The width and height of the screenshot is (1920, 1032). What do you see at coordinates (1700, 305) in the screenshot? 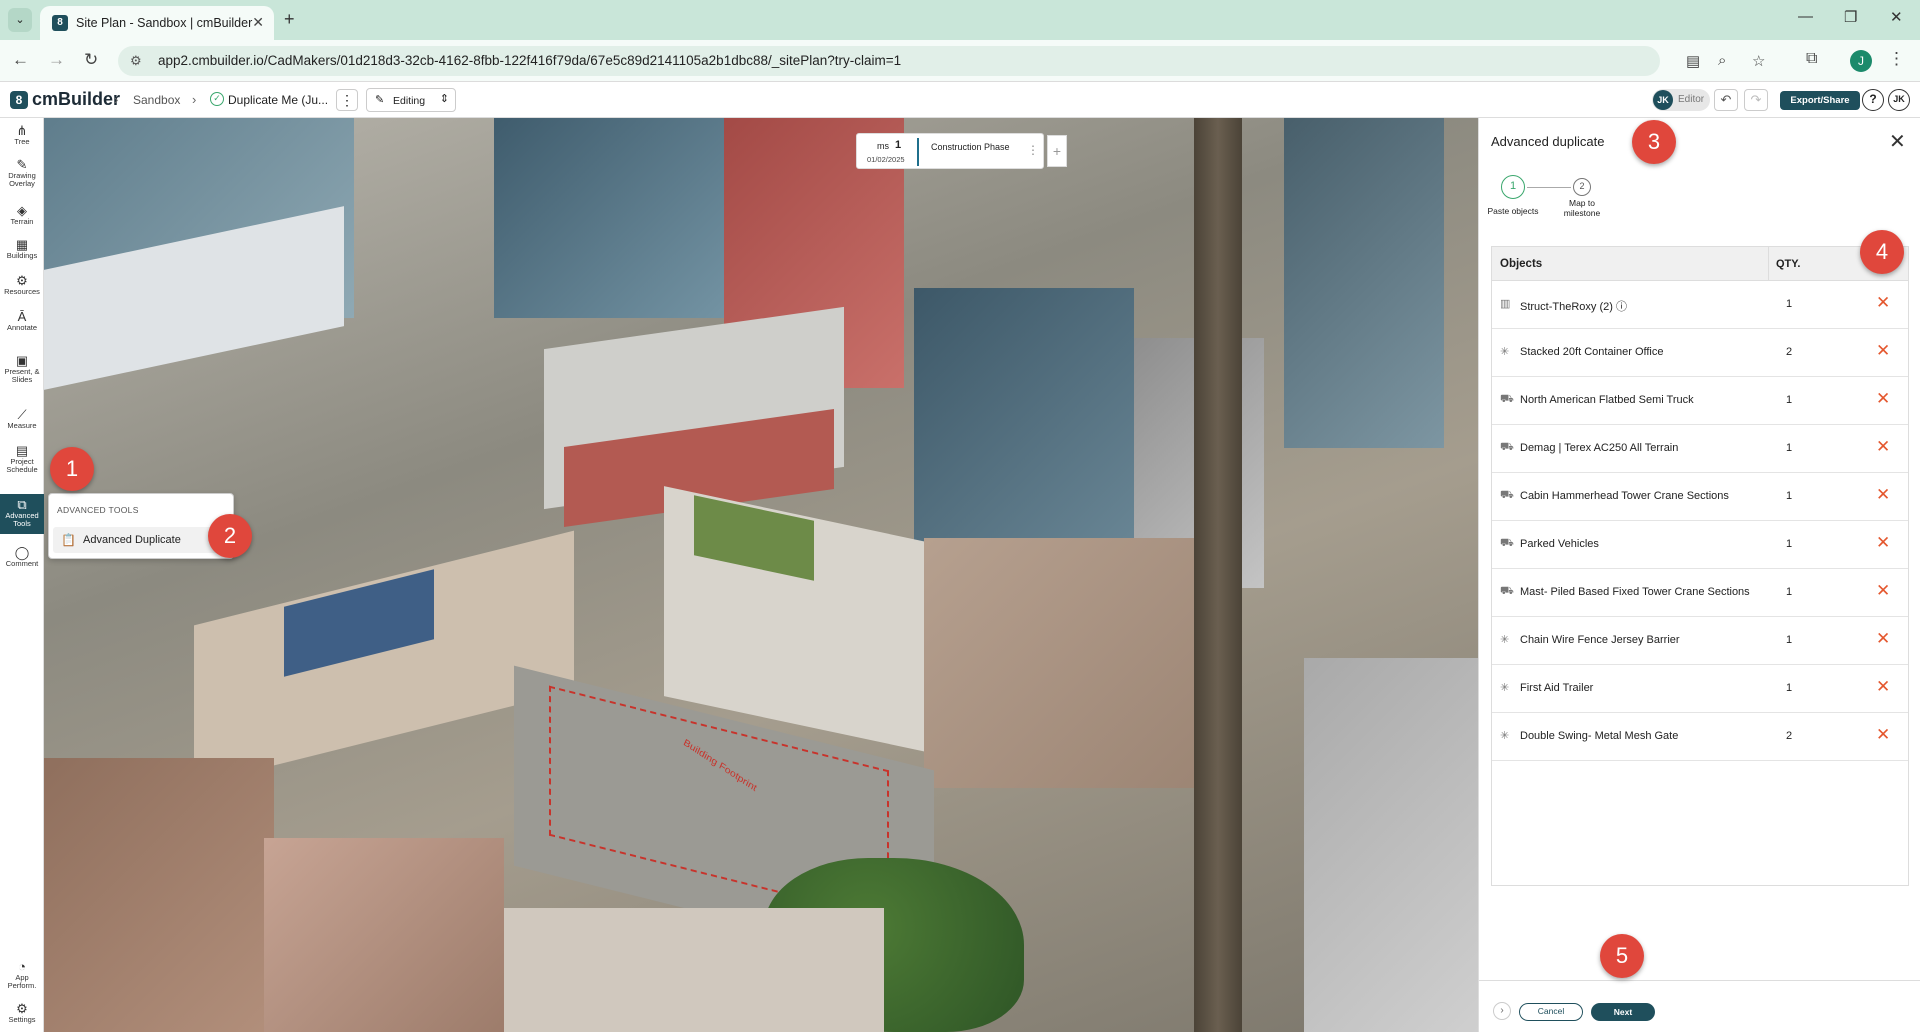
I see `table-row: ▥ Struct-TheRoxy (2) ⓘ 1 ✕` at bounding box center [1700, 305].